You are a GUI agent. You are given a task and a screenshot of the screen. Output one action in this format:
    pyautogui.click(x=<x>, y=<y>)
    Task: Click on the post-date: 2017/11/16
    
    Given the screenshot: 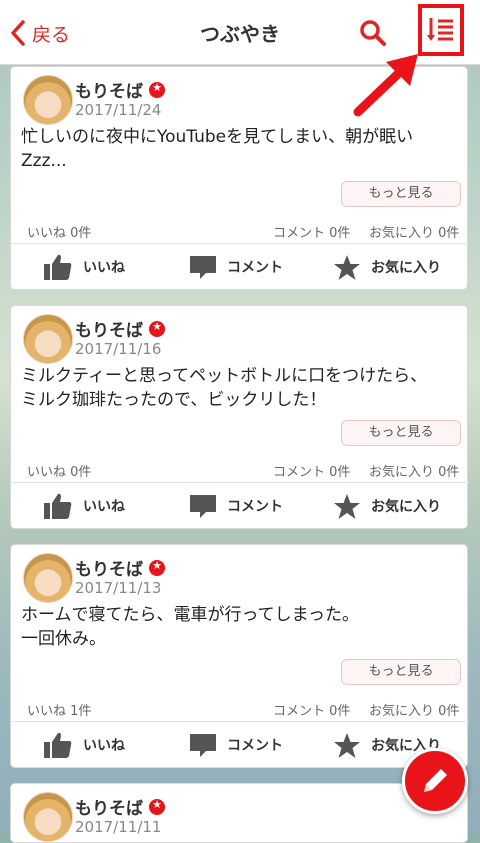 What is the action you would take?
    pyautogui.click(x=118, y=349)
    